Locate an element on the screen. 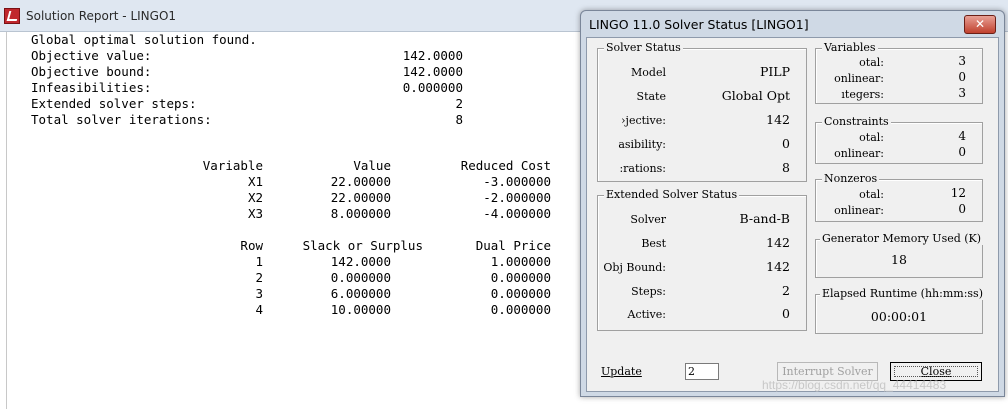  extended-label-best: Best is located at coordinates (653, 243).